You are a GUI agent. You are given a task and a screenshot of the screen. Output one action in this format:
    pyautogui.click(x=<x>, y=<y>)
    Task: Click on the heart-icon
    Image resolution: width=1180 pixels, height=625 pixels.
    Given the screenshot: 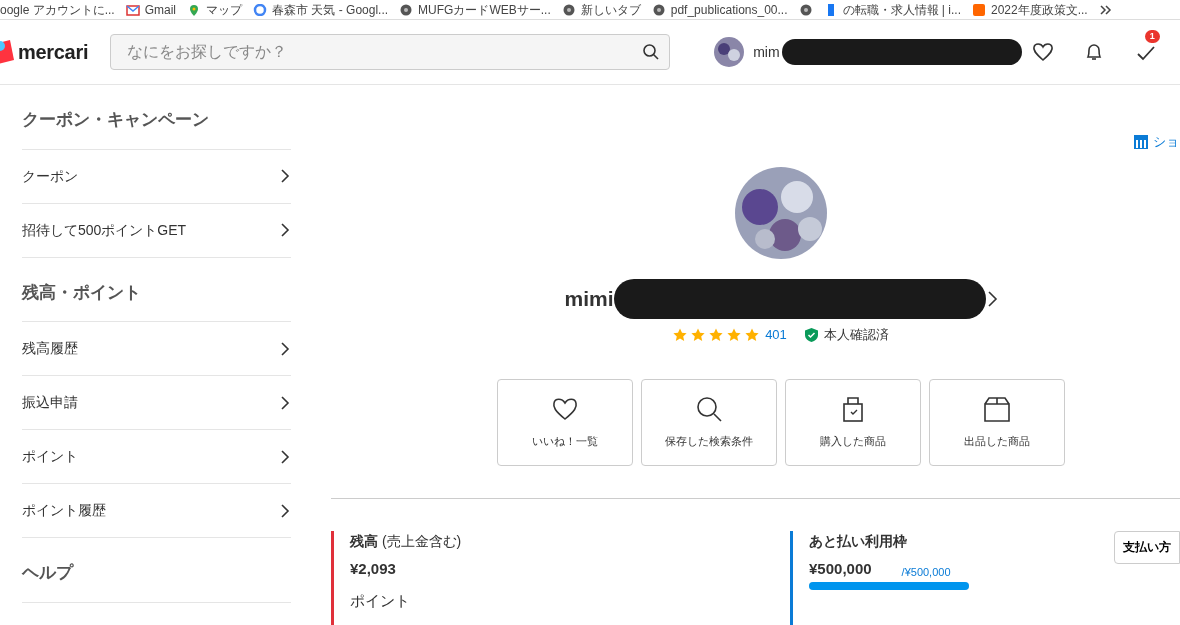 What is the action you would take?
    pyautogui.click(x=1042, y=52)
    